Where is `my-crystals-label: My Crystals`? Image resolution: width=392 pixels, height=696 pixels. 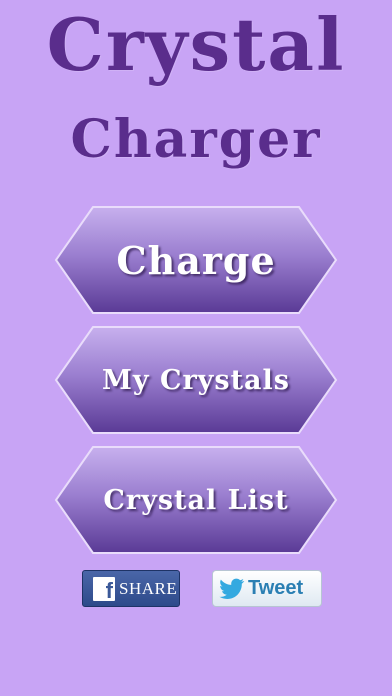
my-crystals-label: My Crystals is located at coordinates (195, 380).